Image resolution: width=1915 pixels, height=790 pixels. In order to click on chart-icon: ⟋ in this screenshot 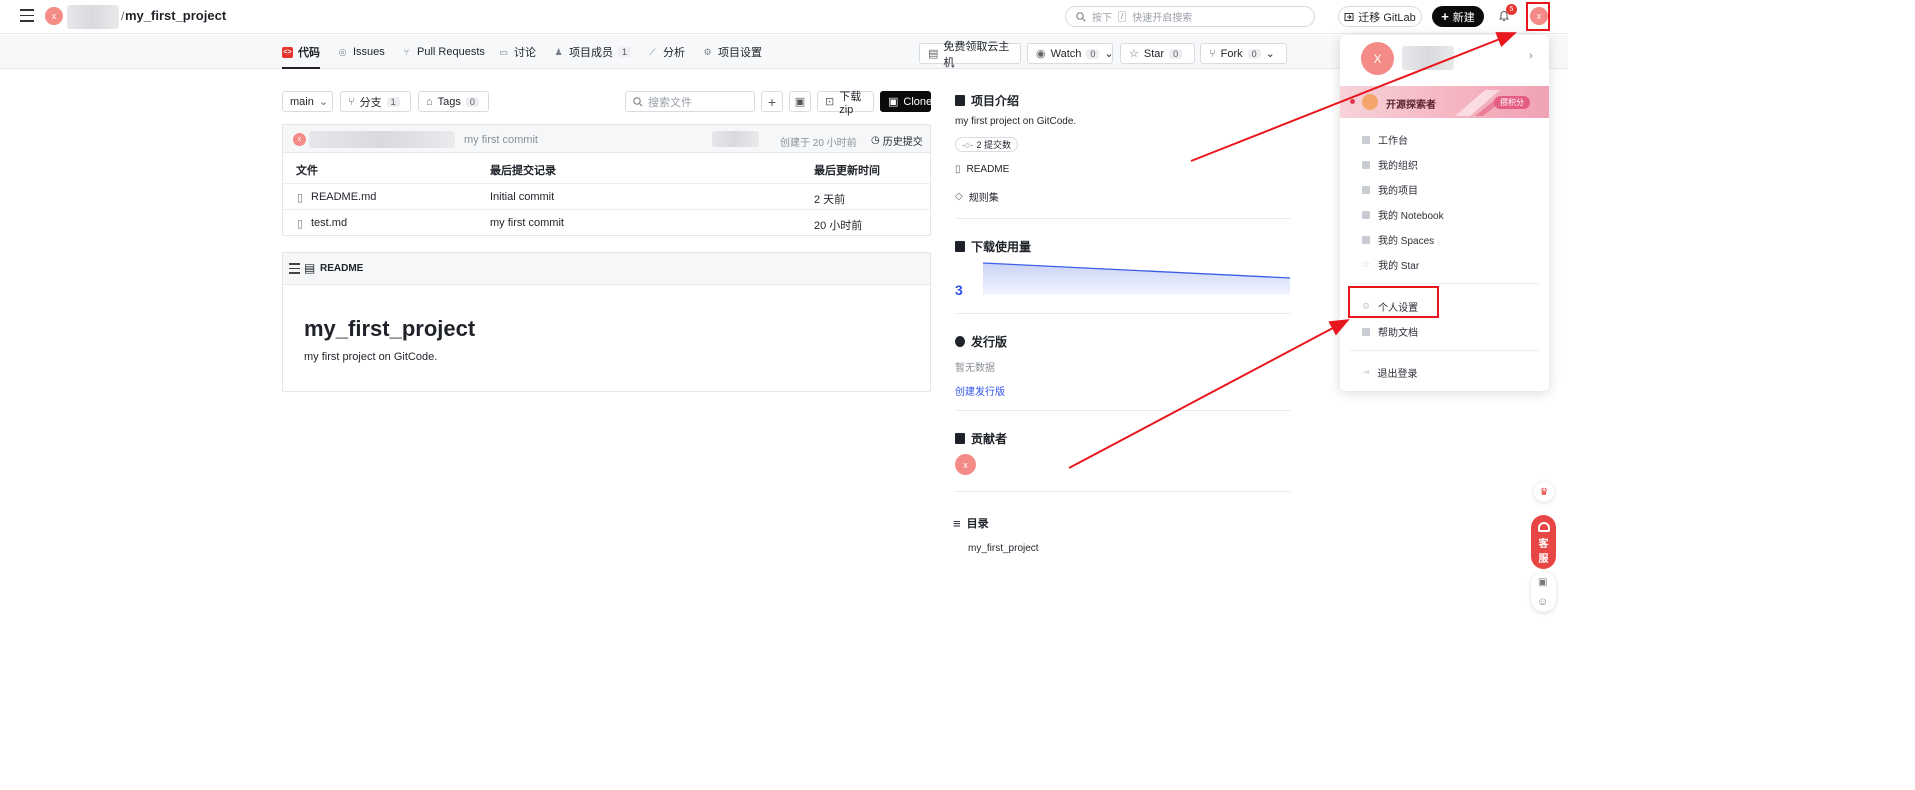, I will do `click(652, 51)`.